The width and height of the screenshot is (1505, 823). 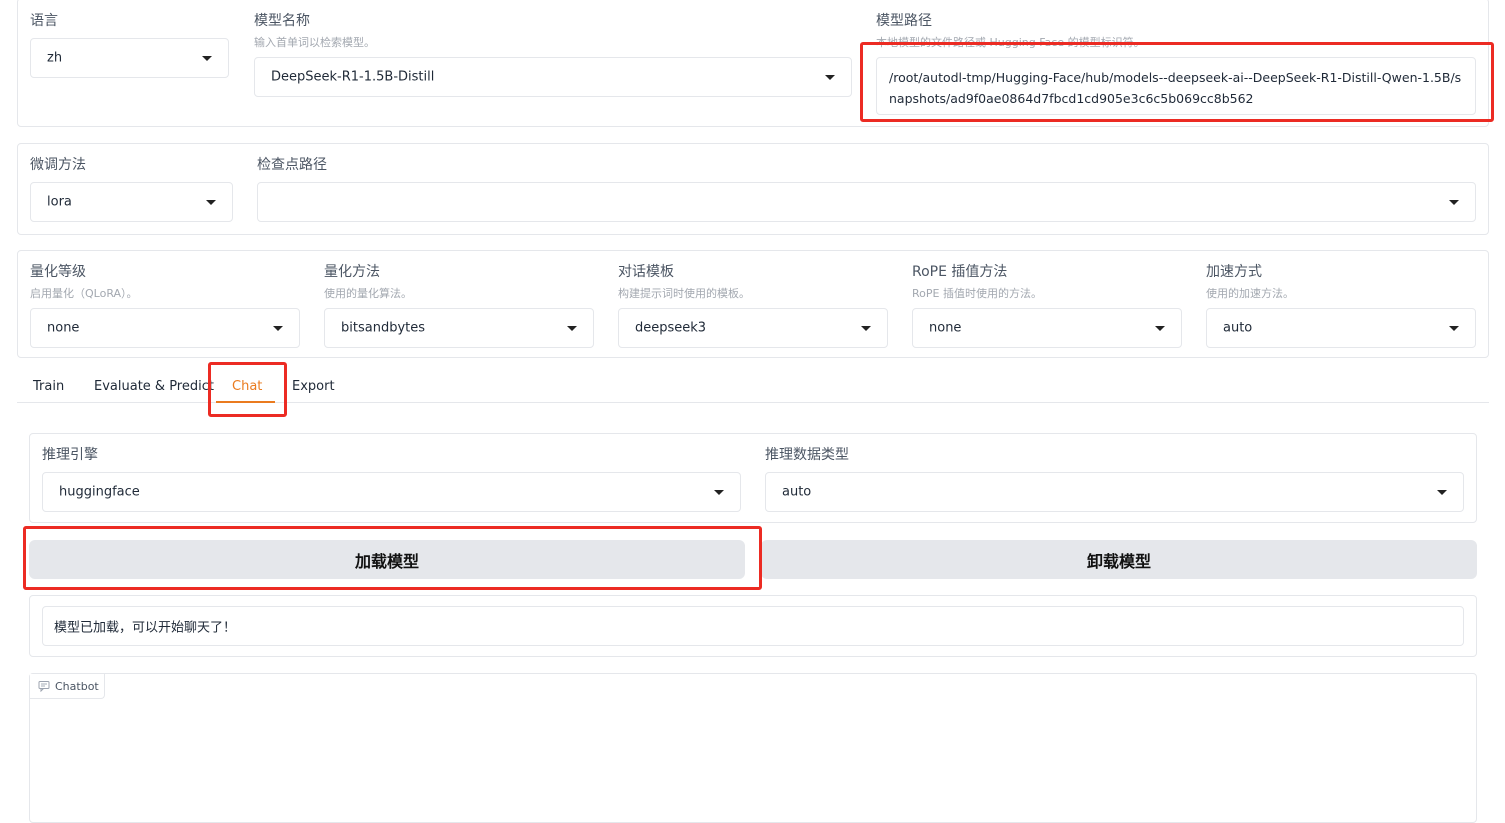 What do you see at coordinates (383, 328) in the screenshot?
I see `quant-method-value: bitsandbytes` at bounding box center [383, 328].